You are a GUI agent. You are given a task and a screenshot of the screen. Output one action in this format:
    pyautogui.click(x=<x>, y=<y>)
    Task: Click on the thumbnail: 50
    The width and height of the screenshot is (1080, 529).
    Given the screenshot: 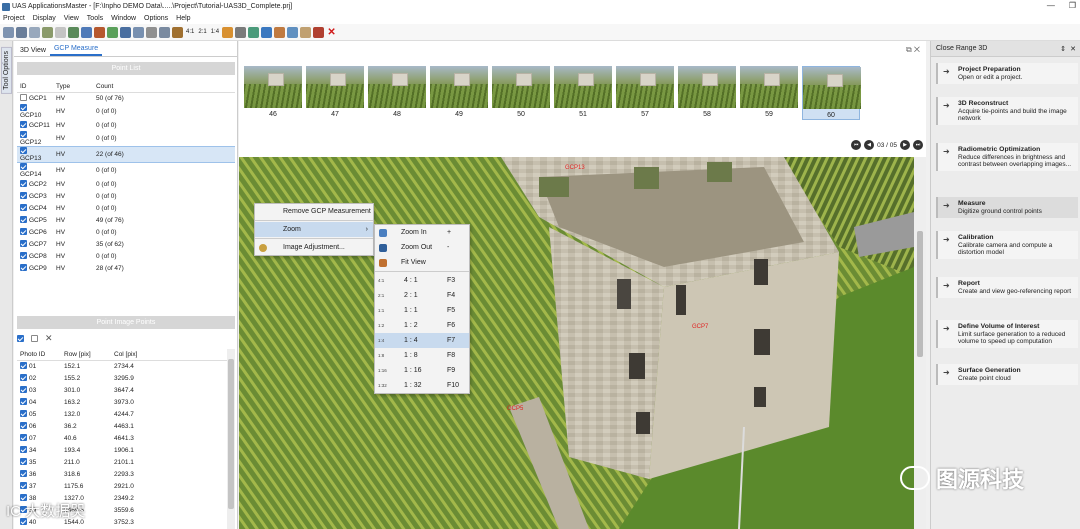 What is the action you would take?
    pyautogui.click(x=521, y=93)
    